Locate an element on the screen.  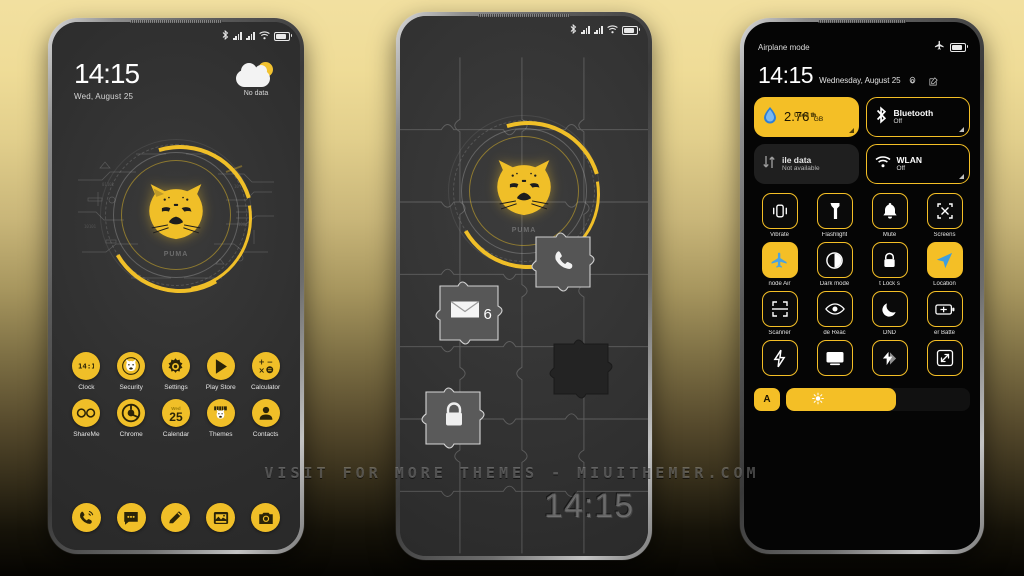
bluetooth-tile: Bluetooth Off is located at coordinates (917, 117).